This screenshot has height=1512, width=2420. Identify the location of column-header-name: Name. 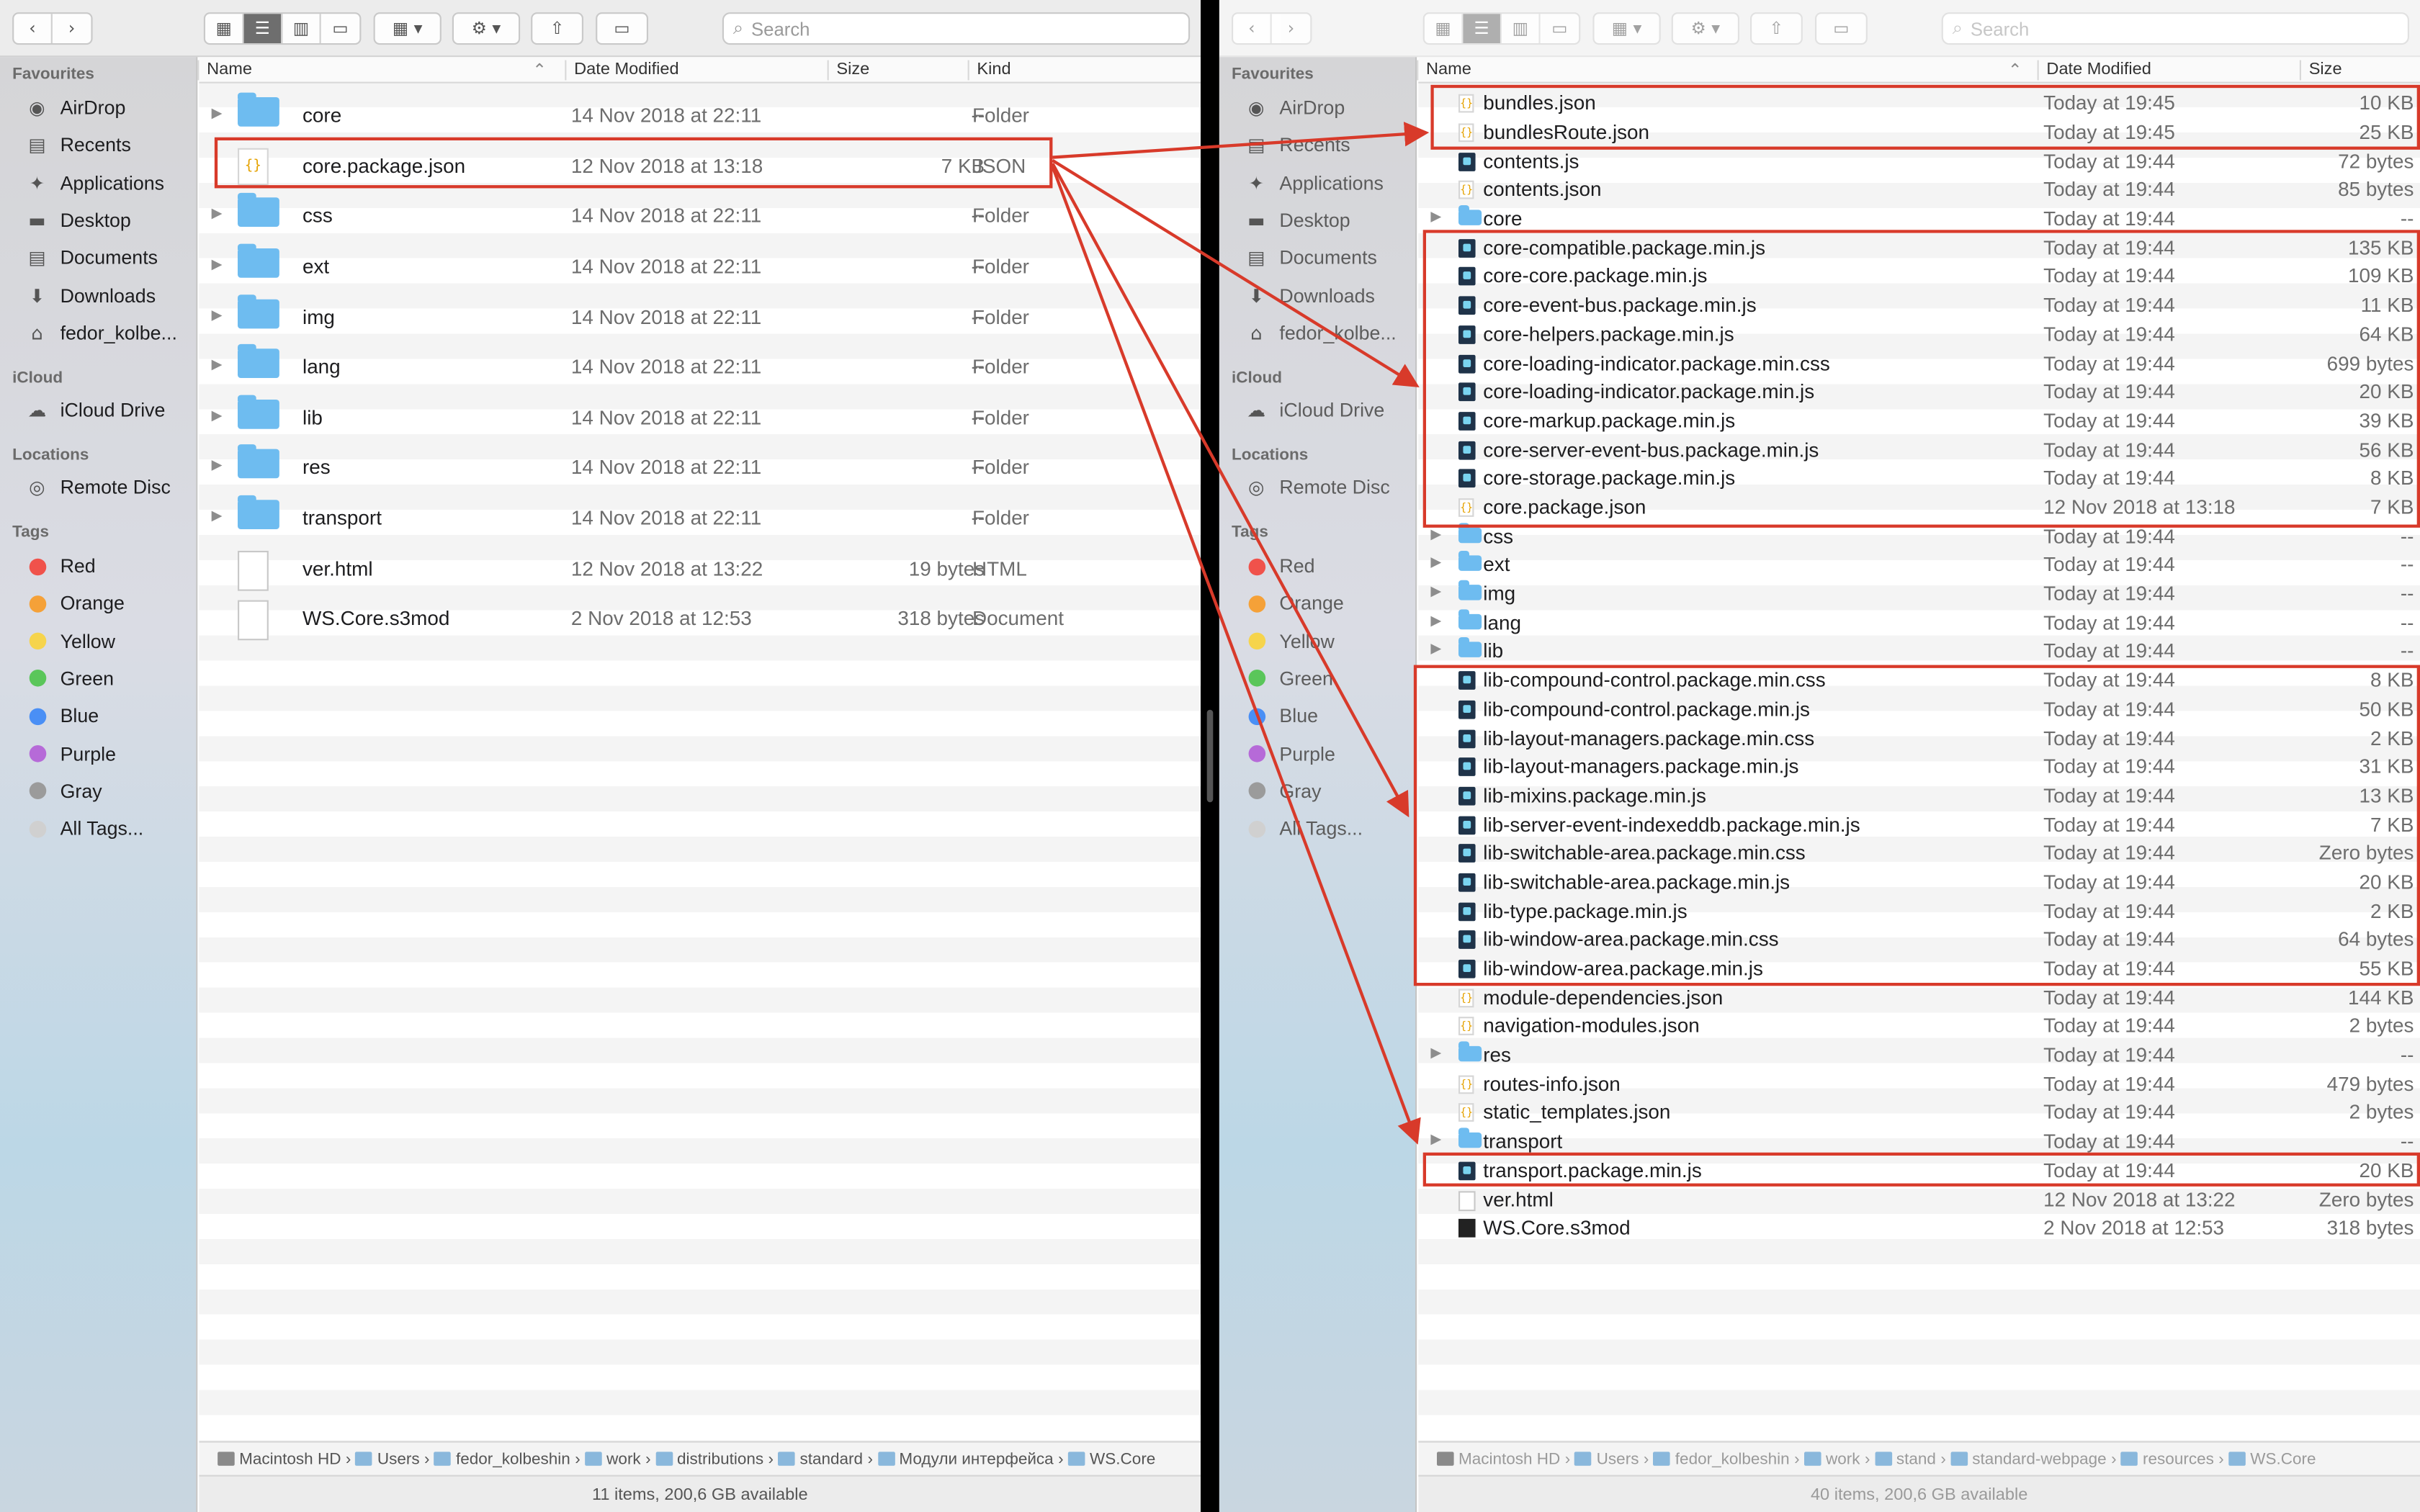
(230, 69).